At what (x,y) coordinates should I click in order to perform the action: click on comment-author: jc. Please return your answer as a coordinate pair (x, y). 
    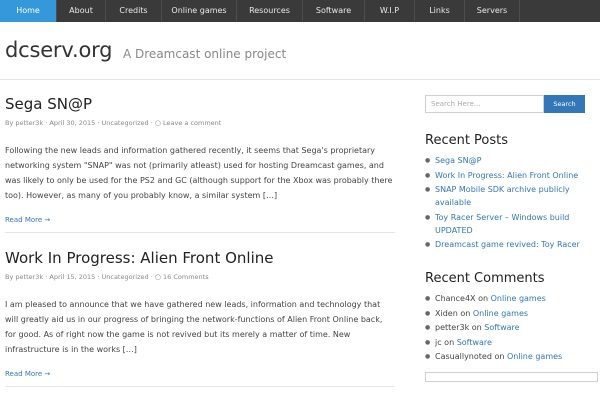
    Looking at the image, I should click on (438, 342).